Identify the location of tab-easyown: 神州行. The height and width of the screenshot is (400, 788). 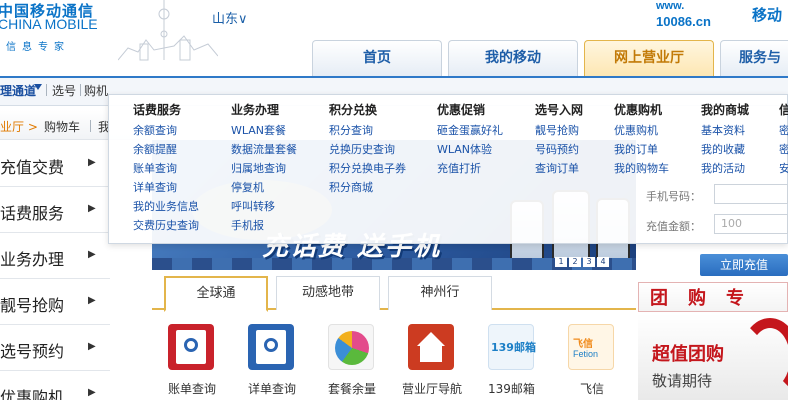
(440, 293).